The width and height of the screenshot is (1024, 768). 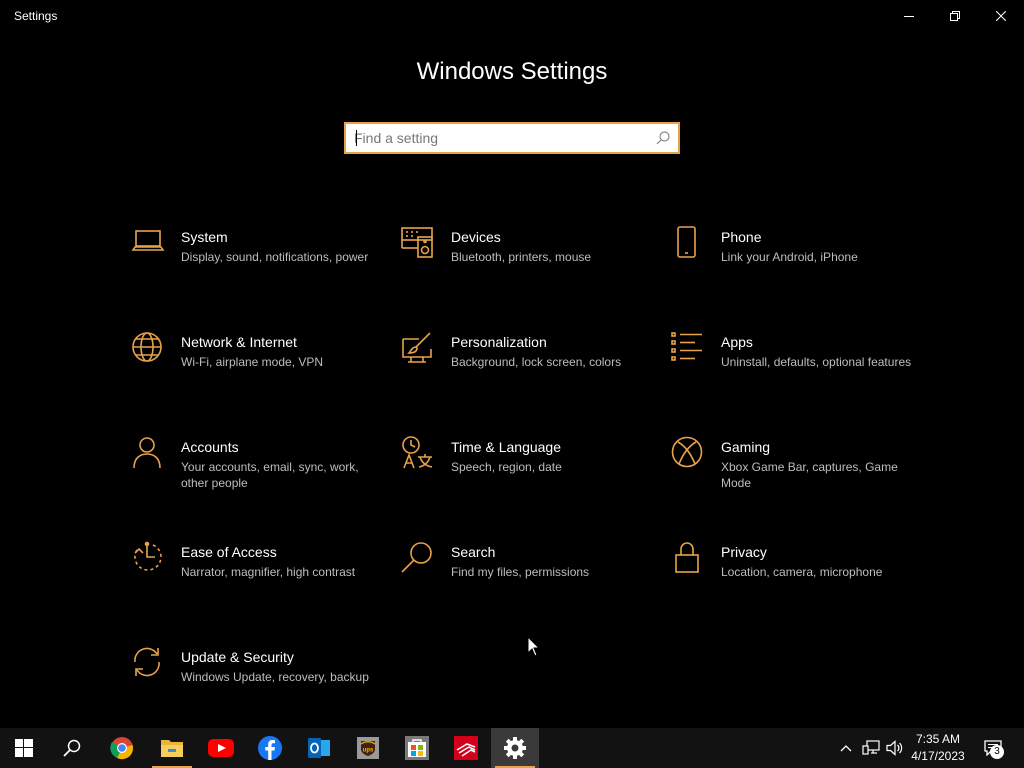 I want to click on category-title: Network & Internet, so click(x=239, y=342).